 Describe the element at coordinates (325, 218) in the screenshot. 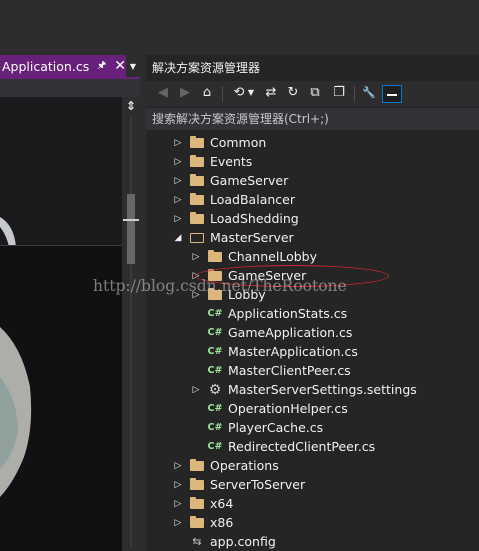

I see `tree-item: ▷ LoadShedding` at that location.